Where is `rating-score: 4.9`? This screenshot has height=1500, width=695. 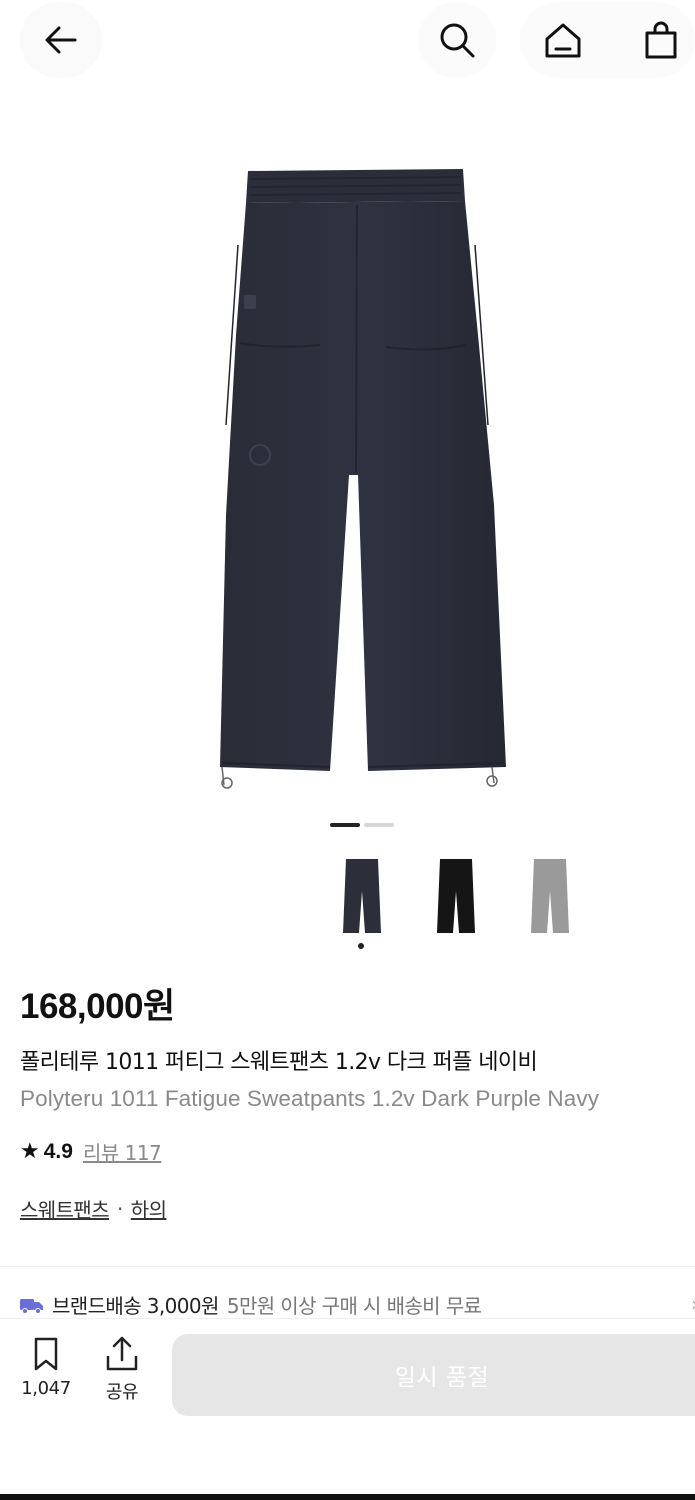 rating-score: 4.9 is located at coordinates (58, 1151).